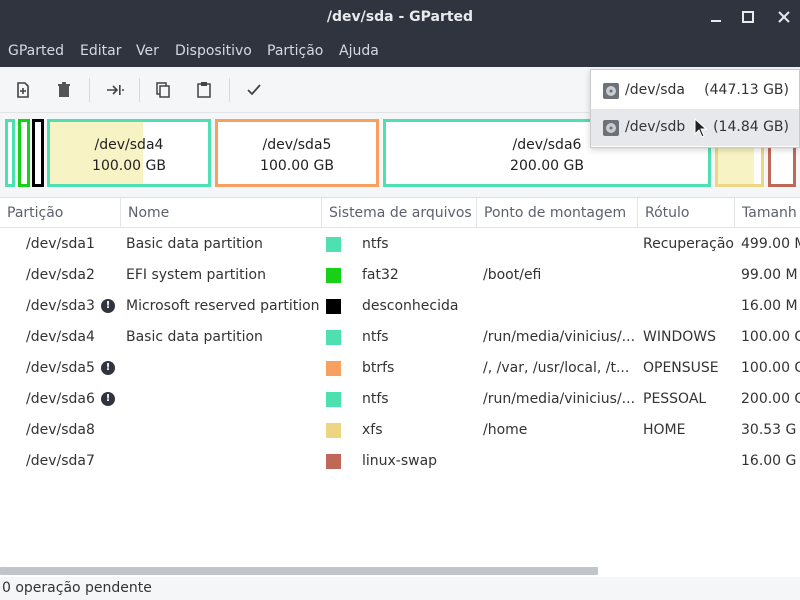 Image resolution: width=800 pixels, height=600 pixels. What do you see at coordinates (769, 306) in the screenshot?
I see `cell-size: 16.00 M` at bounding box center [769, 306].